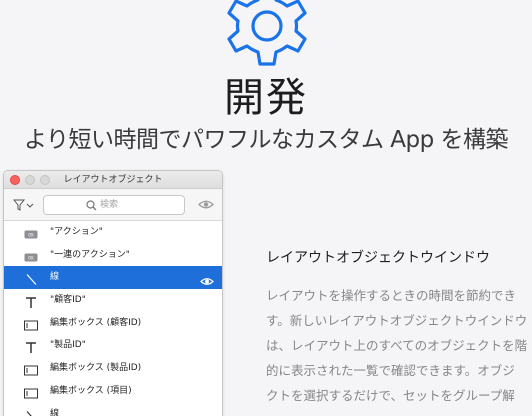 The height and width of the screenshot is (416, 532). What do you see at coordinates (390, 370) in the screenshot?
I see `description-line: 的に表示された一覧で確認できます。オブジ` at bounding box center [390, 370].